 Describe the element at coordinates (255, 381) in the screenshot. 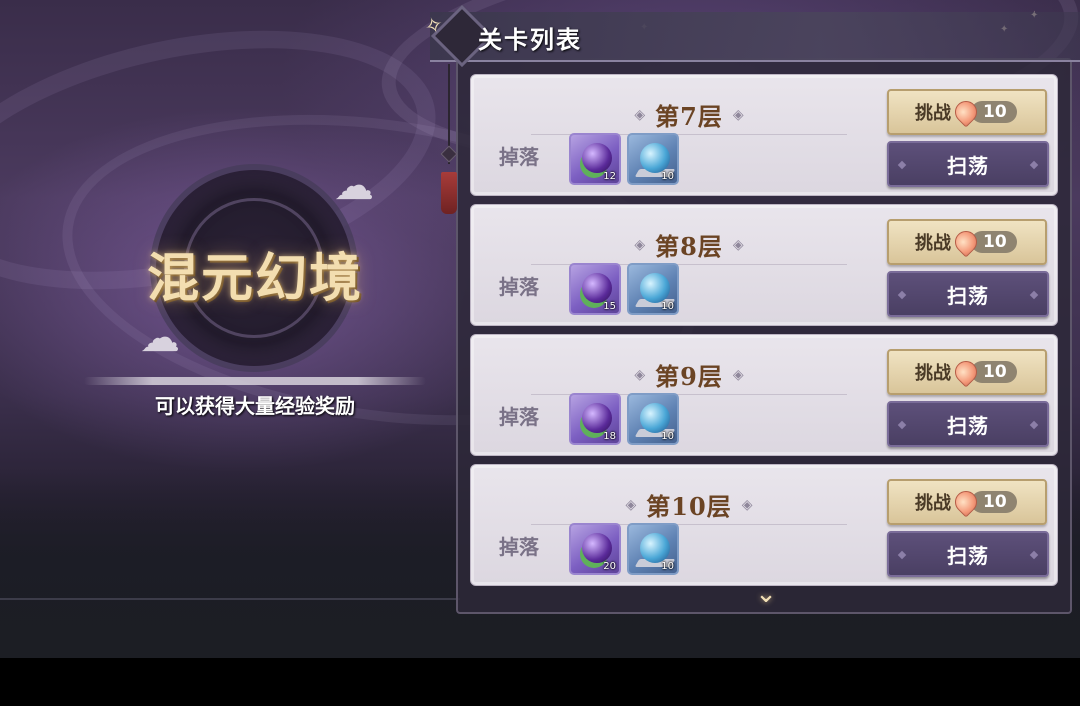

I see `subtitle-divider` at that location.